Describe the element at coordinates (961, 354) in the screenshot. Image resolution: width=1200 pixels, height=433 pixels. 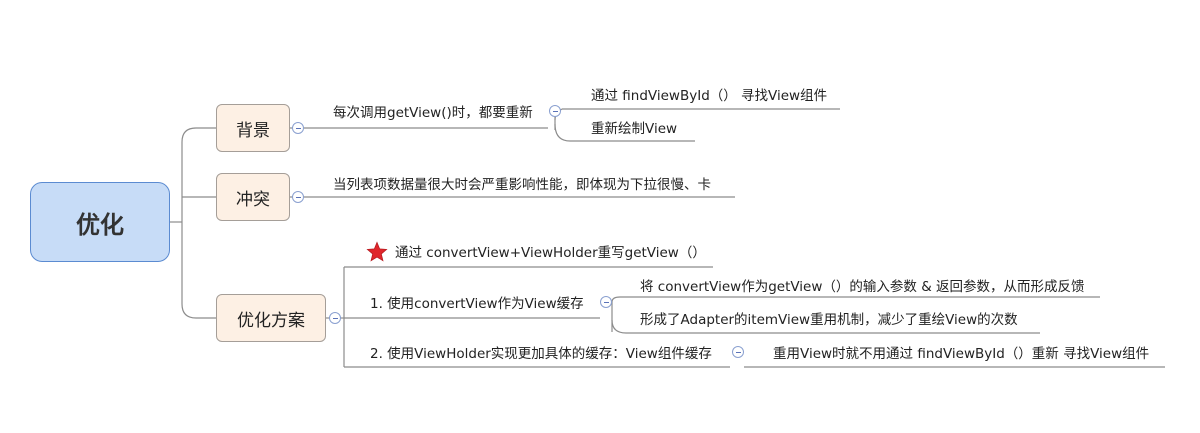
I see `step2-child-topic: 重用View时就不用通过 findViewById（）重新 寻找View组件` at that location.